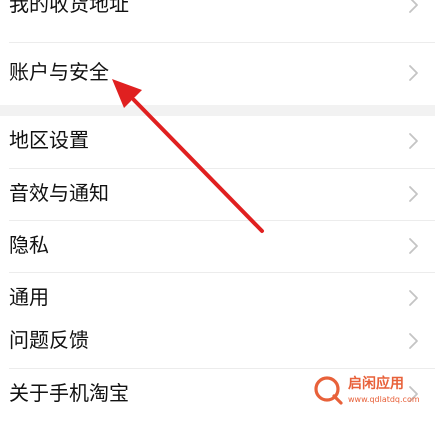 The width and height of the screenshot is (435, 435). What do you see at coordinates (217, 341) in the screenshot?
I see `settings-item-feedback: 问题反馈` at bounding box center [217, 341].